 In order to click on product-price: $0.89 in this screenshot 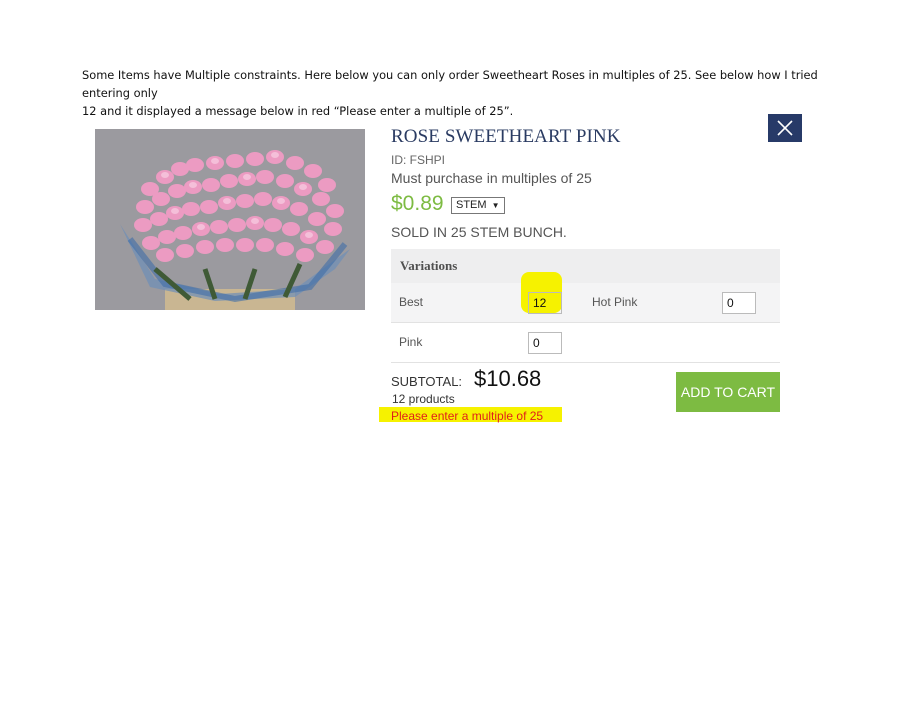, I will do `click(417, 203)`.